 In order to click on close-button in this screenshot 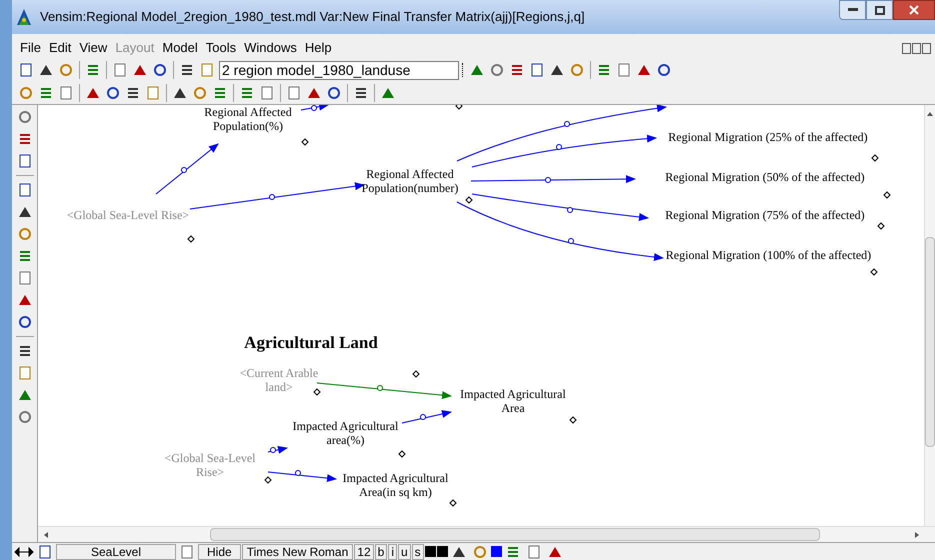, I will do `click(914, 10)`.